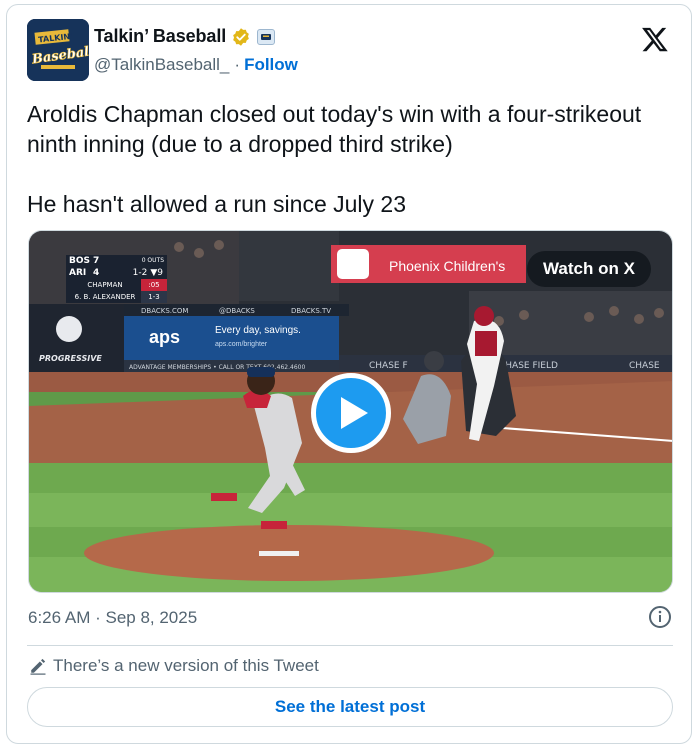 Image resolution: width=698 pixels, height=750 pixels. What do you see at coordinates (237, 311) in the screenshot?
I see `at-dbacks-text: @DBACKS` at bounding box center [237, 311].